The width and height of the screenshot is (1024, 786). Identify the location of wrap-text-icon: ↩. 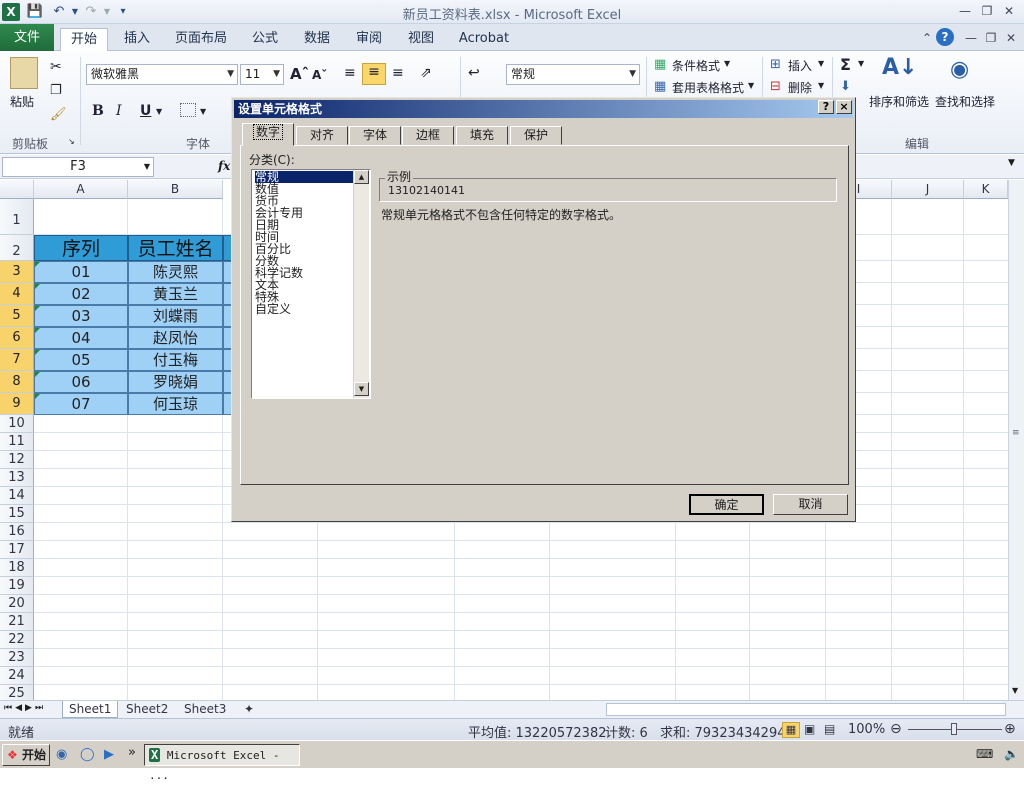
(474, 73).